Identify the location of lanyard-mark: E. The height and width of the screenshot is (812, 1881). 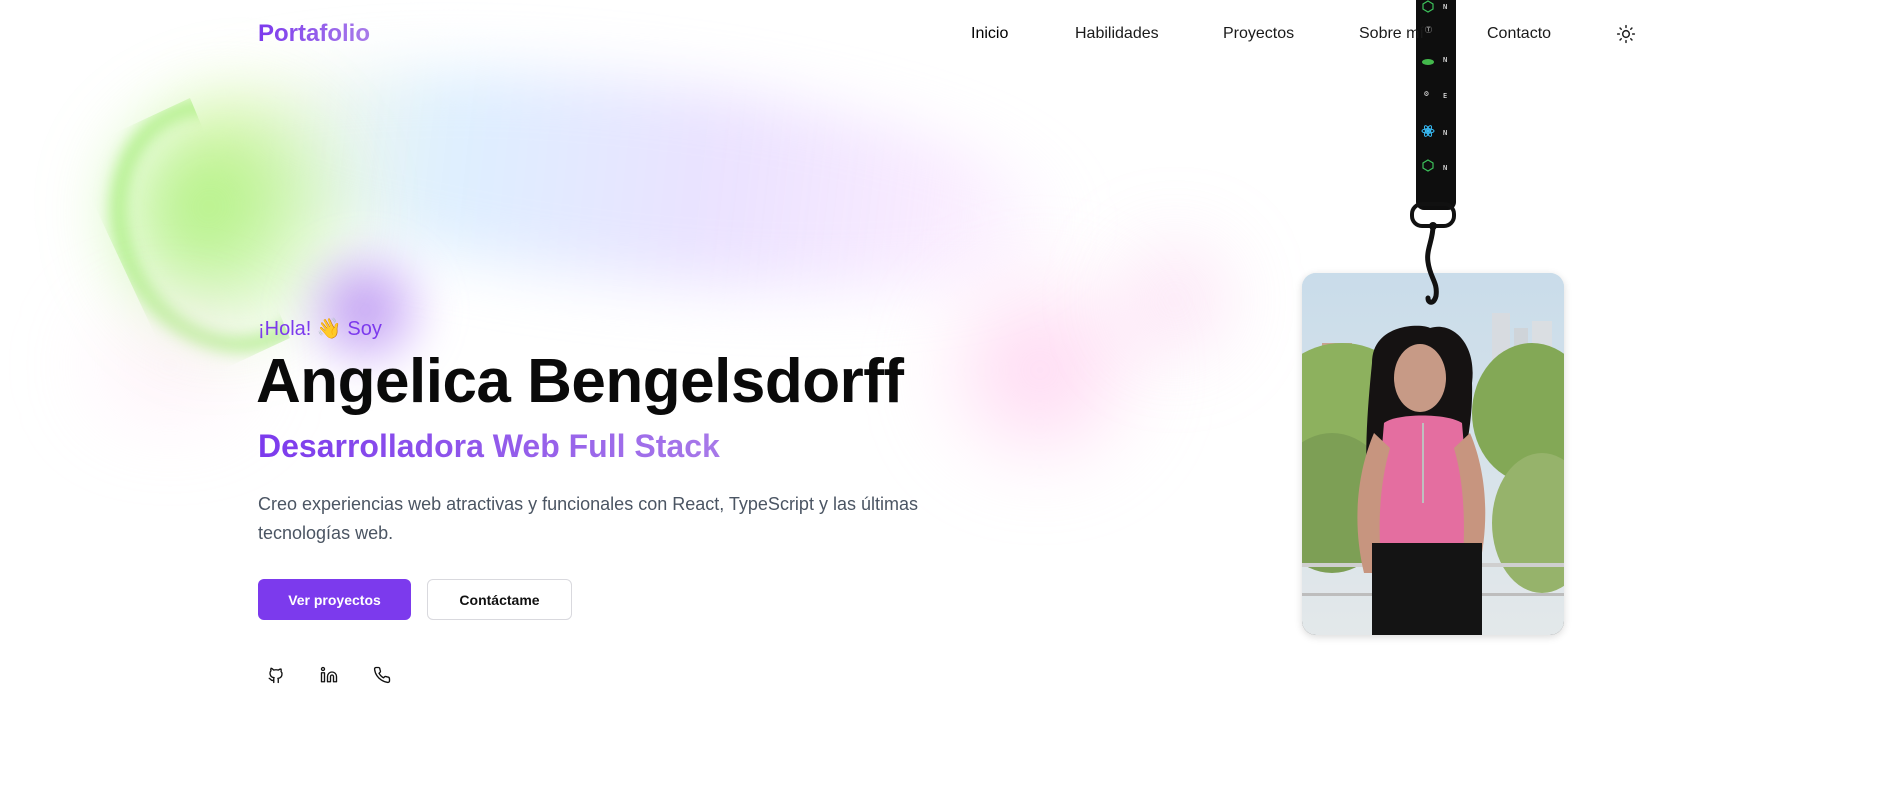
(1445, 96).